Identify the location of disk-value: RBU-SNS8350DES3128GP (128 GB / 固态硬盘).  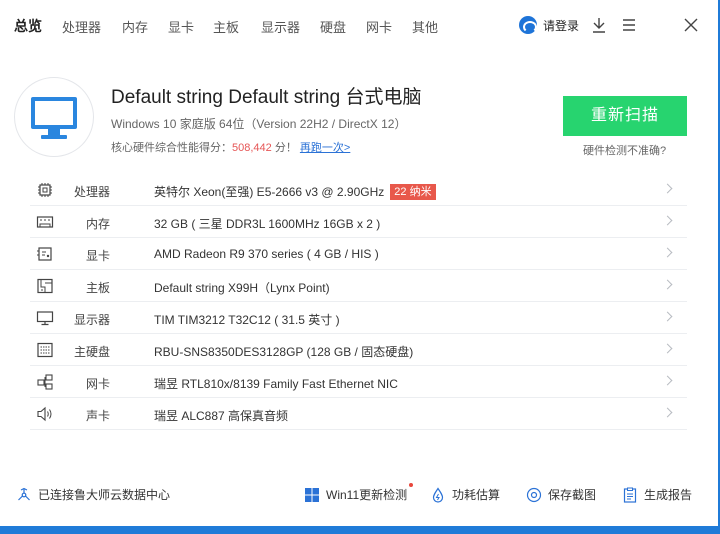
(284, 352).